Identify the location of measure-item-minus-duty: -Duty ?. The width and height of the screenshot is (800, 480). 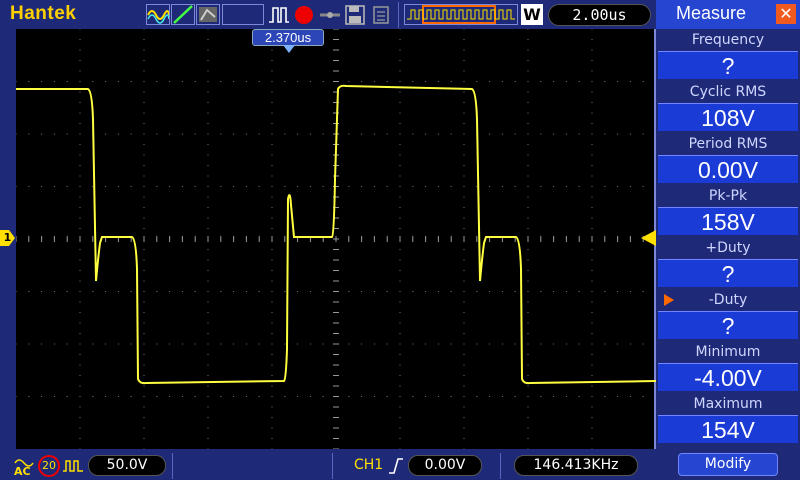
(728, 315).